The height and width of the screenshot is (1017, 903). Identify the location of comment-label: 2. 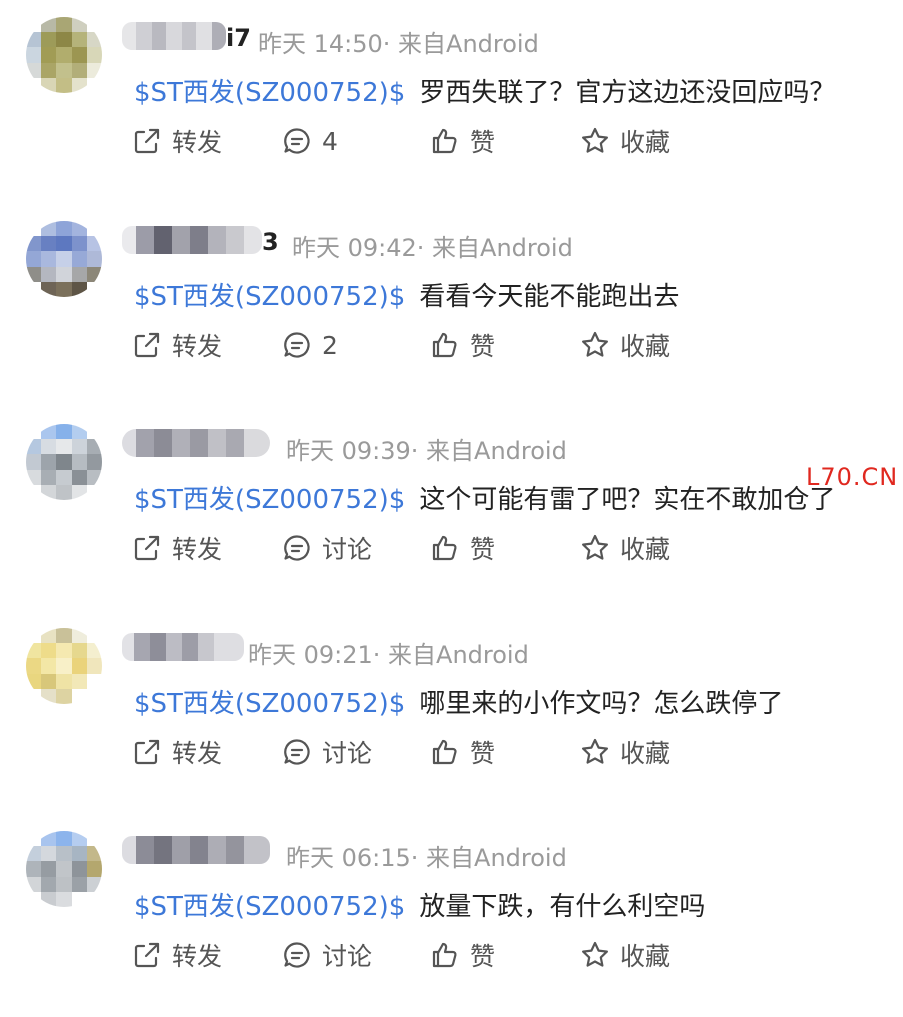
(330, 345).